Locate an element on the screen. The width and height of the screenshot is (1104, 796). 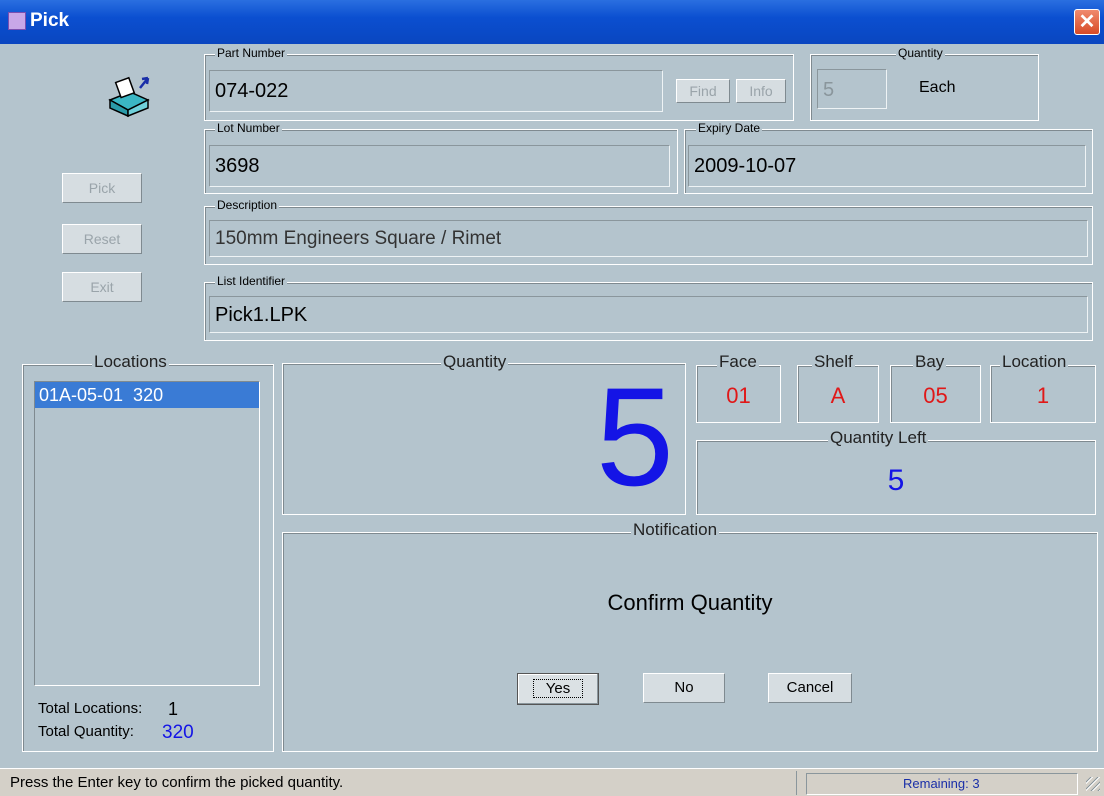
find-button: Find is located at coordinates (703, 91).